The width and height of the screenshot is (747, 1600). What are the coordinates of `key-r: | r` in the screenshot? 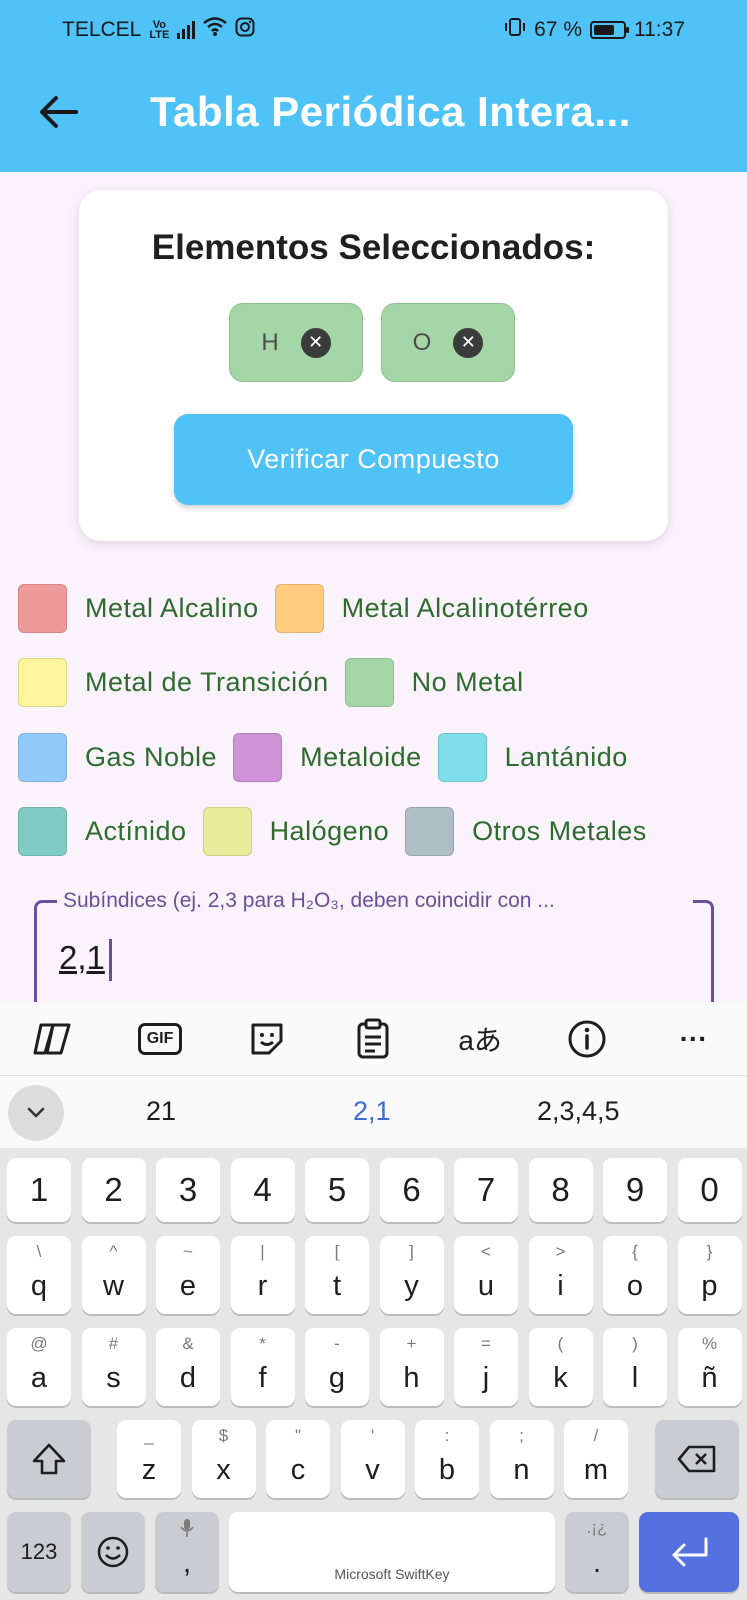 It's located at (262, 1275).